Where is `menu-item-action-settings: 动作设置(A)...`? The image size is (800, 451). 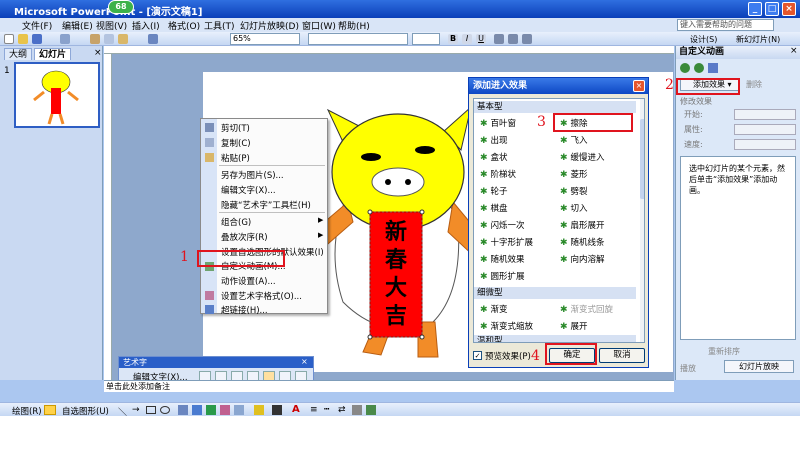
menu-item-action-settings: 动作设置(A)... is located at coordinates (248, 281).